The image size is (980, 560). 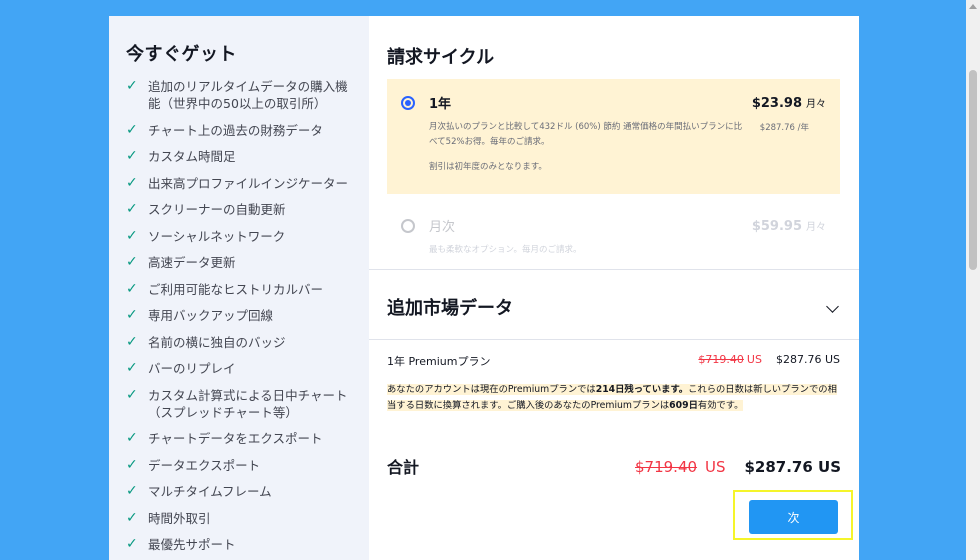 What do you see at coordinates (235, 438) in the screenshot?
I see `feature-label: チャートデータをエクスポート` at bounding box center [235, 438].